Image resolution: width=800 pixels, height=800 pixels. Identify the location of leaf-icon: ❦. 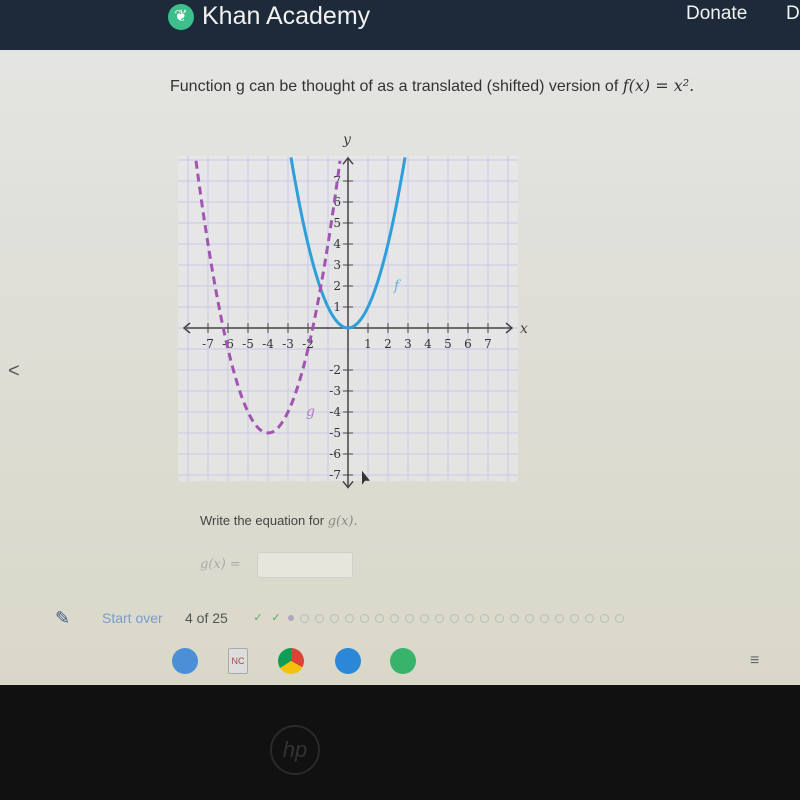
(181, 16).